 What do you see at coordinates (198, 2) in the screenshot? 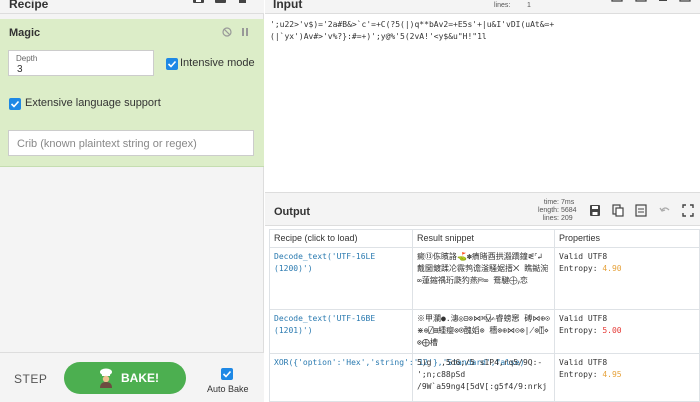
I see `save-icon` at bounding box center [198, 2].